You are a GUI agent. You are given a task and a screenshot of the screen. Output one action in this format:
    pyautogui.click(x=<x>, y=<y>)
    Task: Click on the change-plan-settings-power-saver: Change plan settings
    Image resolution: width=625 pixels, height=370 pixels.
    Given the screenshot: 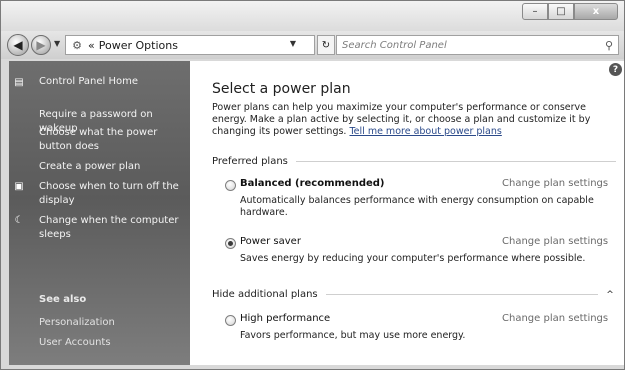 What is the action you would take?
    pyautogui.click(x=555, y=241)
    